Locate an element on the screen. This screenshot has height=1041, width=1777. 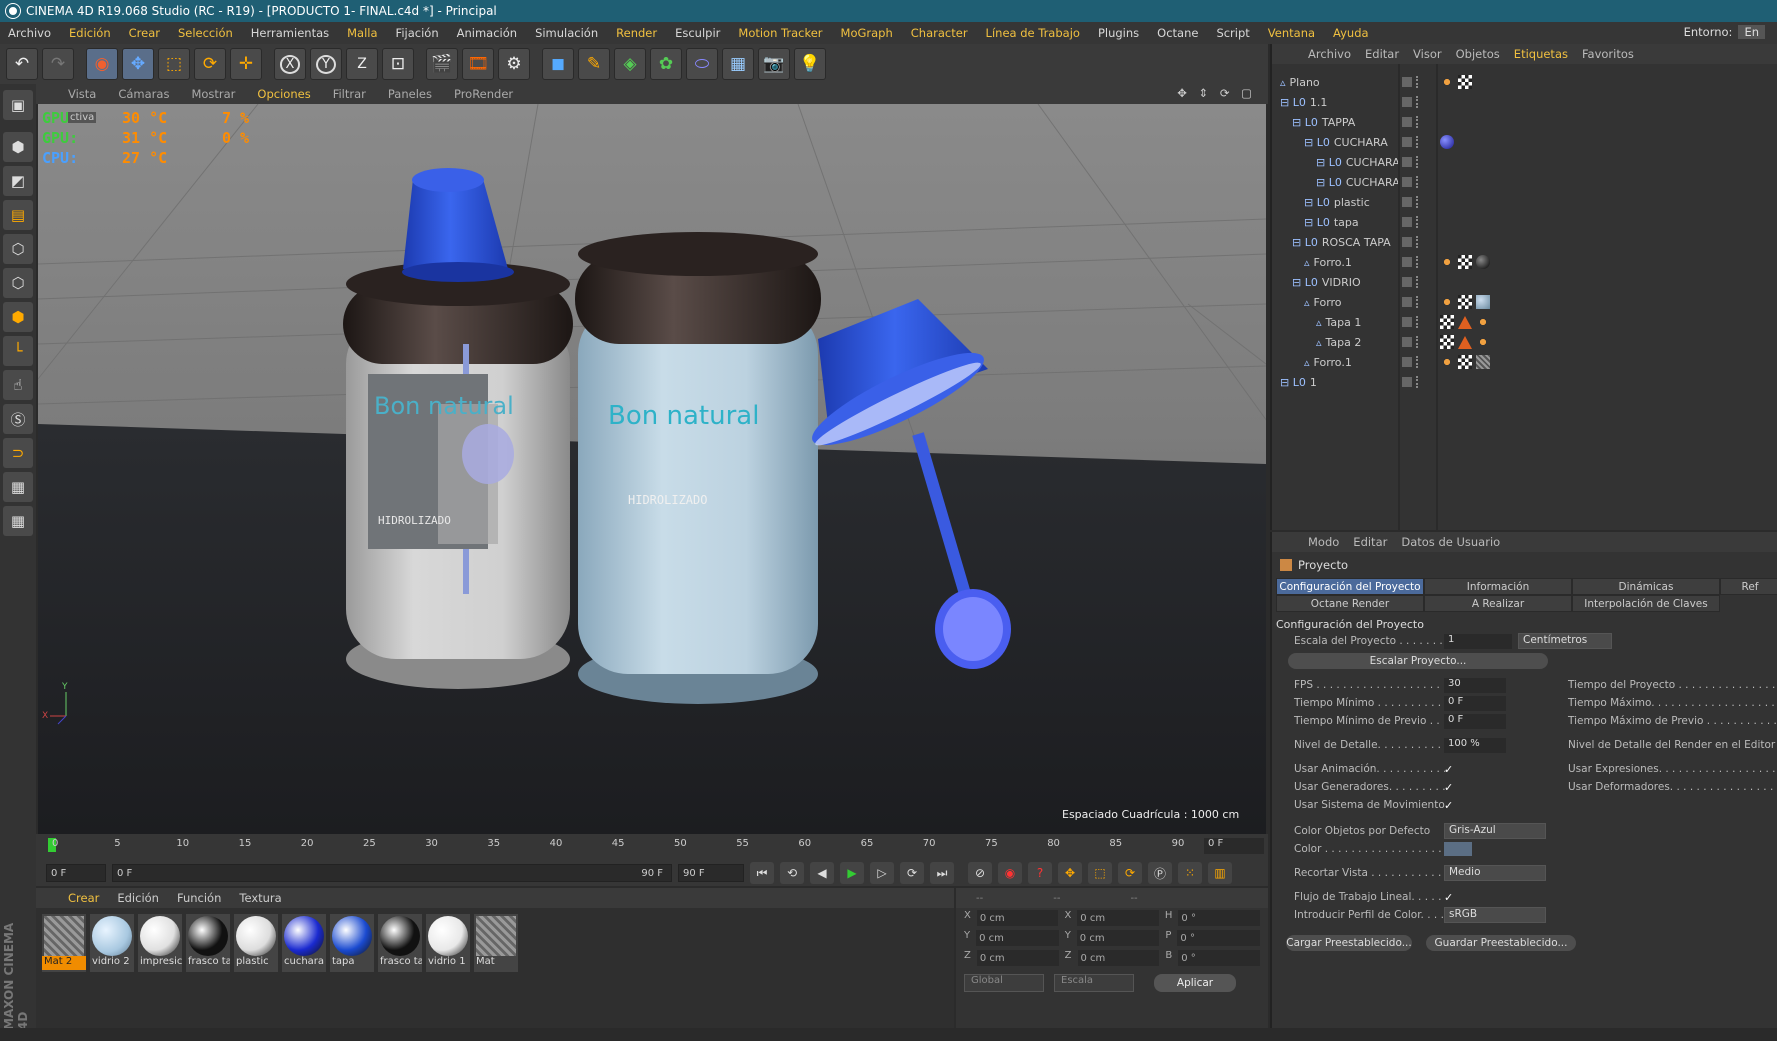
object-tree-item: ⊟ L0 TAPPA is located at coordinates (1323, 122).